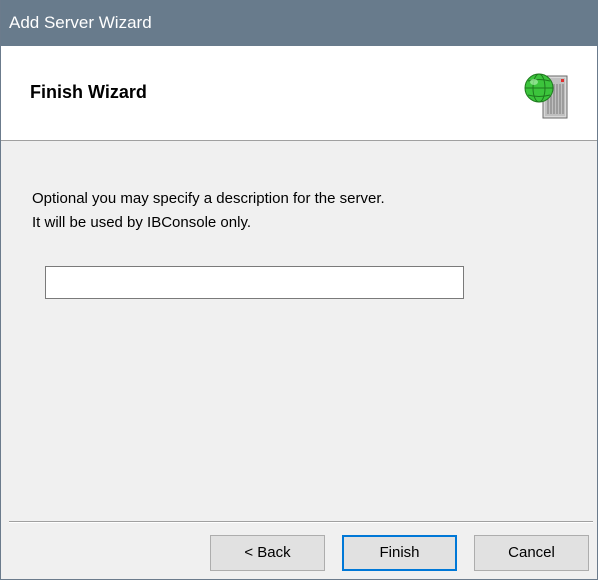 This screenshot has width=598, height=580. I want to click on instruction-line-2: It will be used by IBConsole only., so click(142, 222).